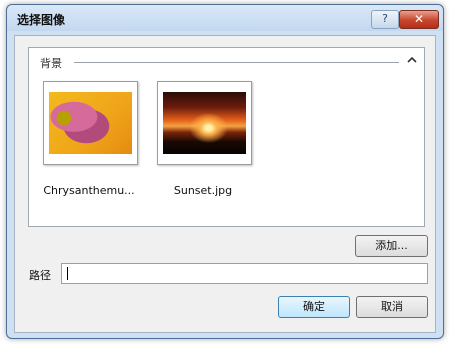 The width and height of the screenshot is (450, 347). I want to click on close-button: ✕, so click(419, 19).